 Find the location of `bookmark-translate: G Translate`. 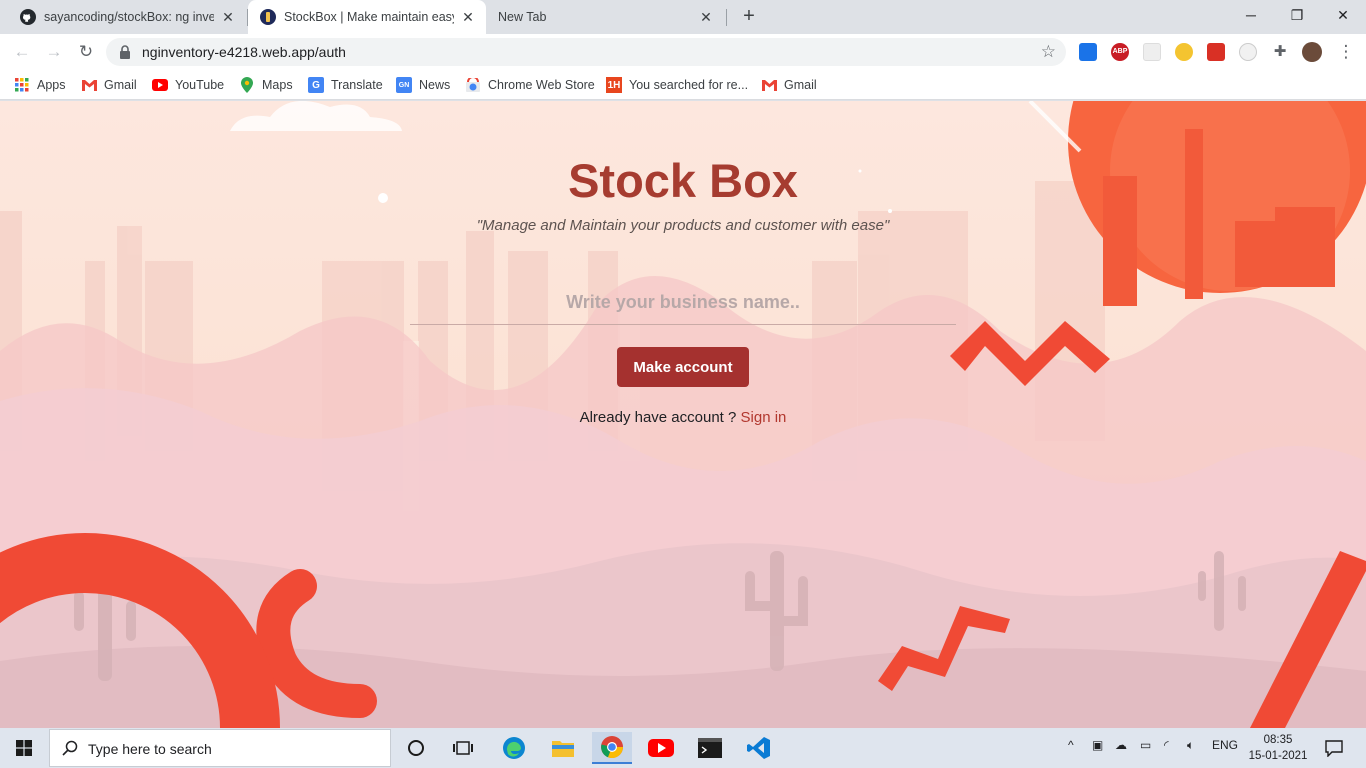

bookmark-translate: G Translate is located at coordinates (345, 85).